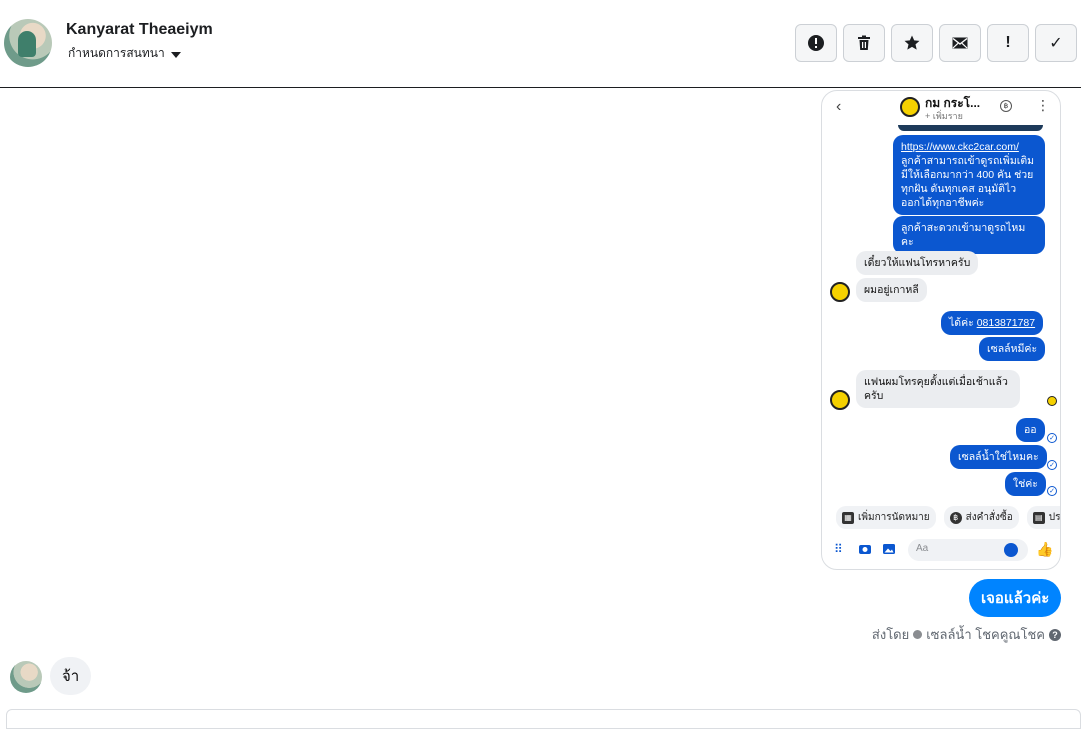 This screenshot has height=729, width=1081. What do you see at coordinates (989, 517) in the screenshot?
I see `chip-label: ส่งคำสั่งซื้อ` at bounding box center [989, 517].